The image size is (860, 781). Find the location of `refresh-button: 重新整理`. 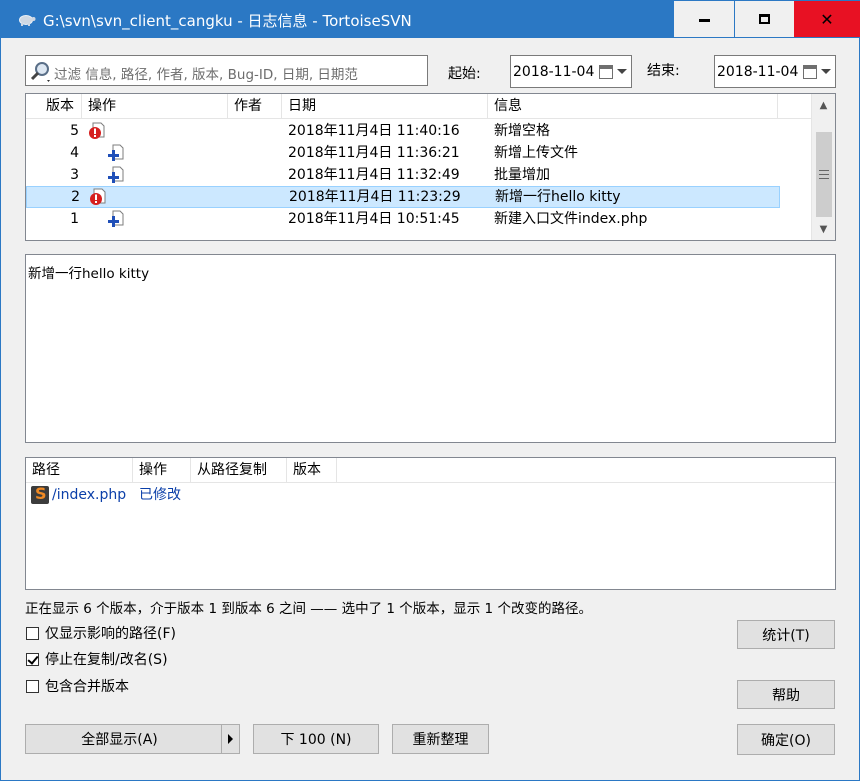

refresh-button: 重新整理 is located at coordinates (440, 739).